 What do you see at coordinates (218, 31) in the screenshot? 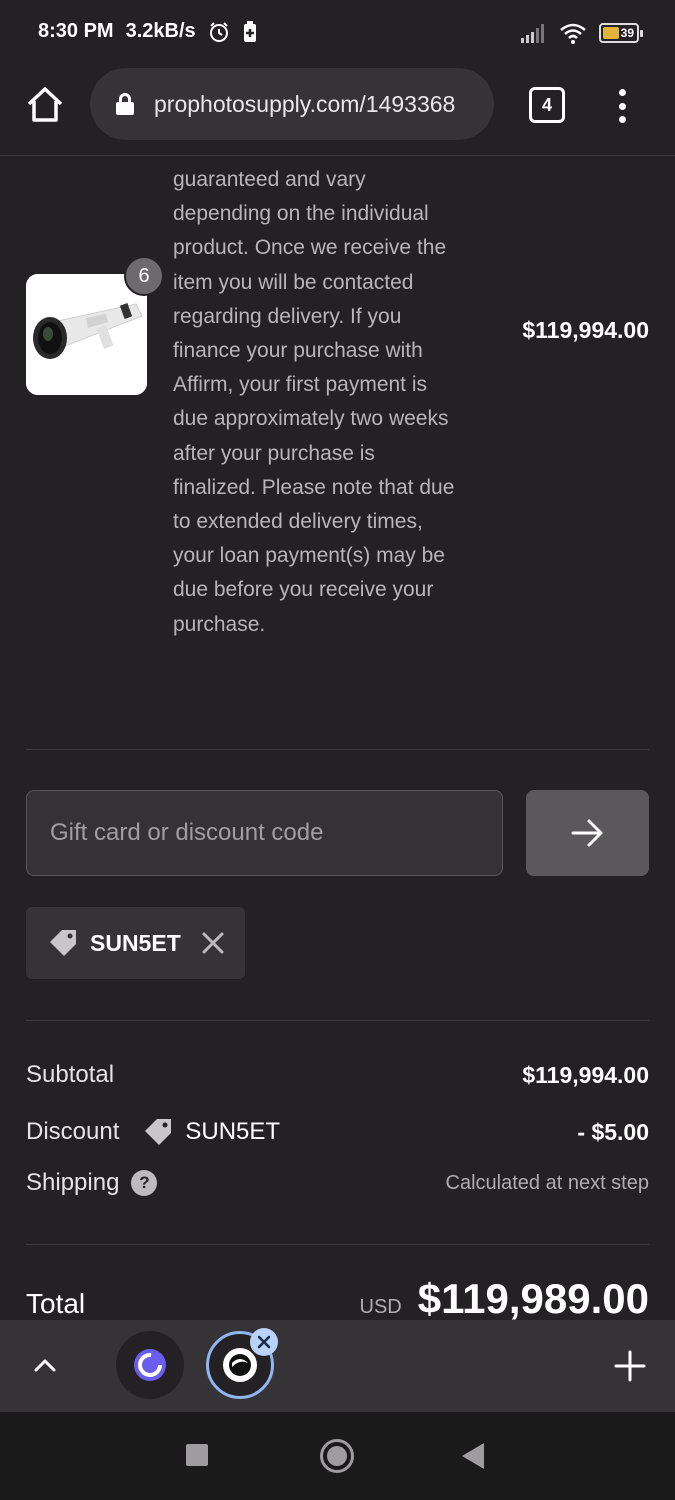
I see `alarm-icon` at bounding box center [218, 31].